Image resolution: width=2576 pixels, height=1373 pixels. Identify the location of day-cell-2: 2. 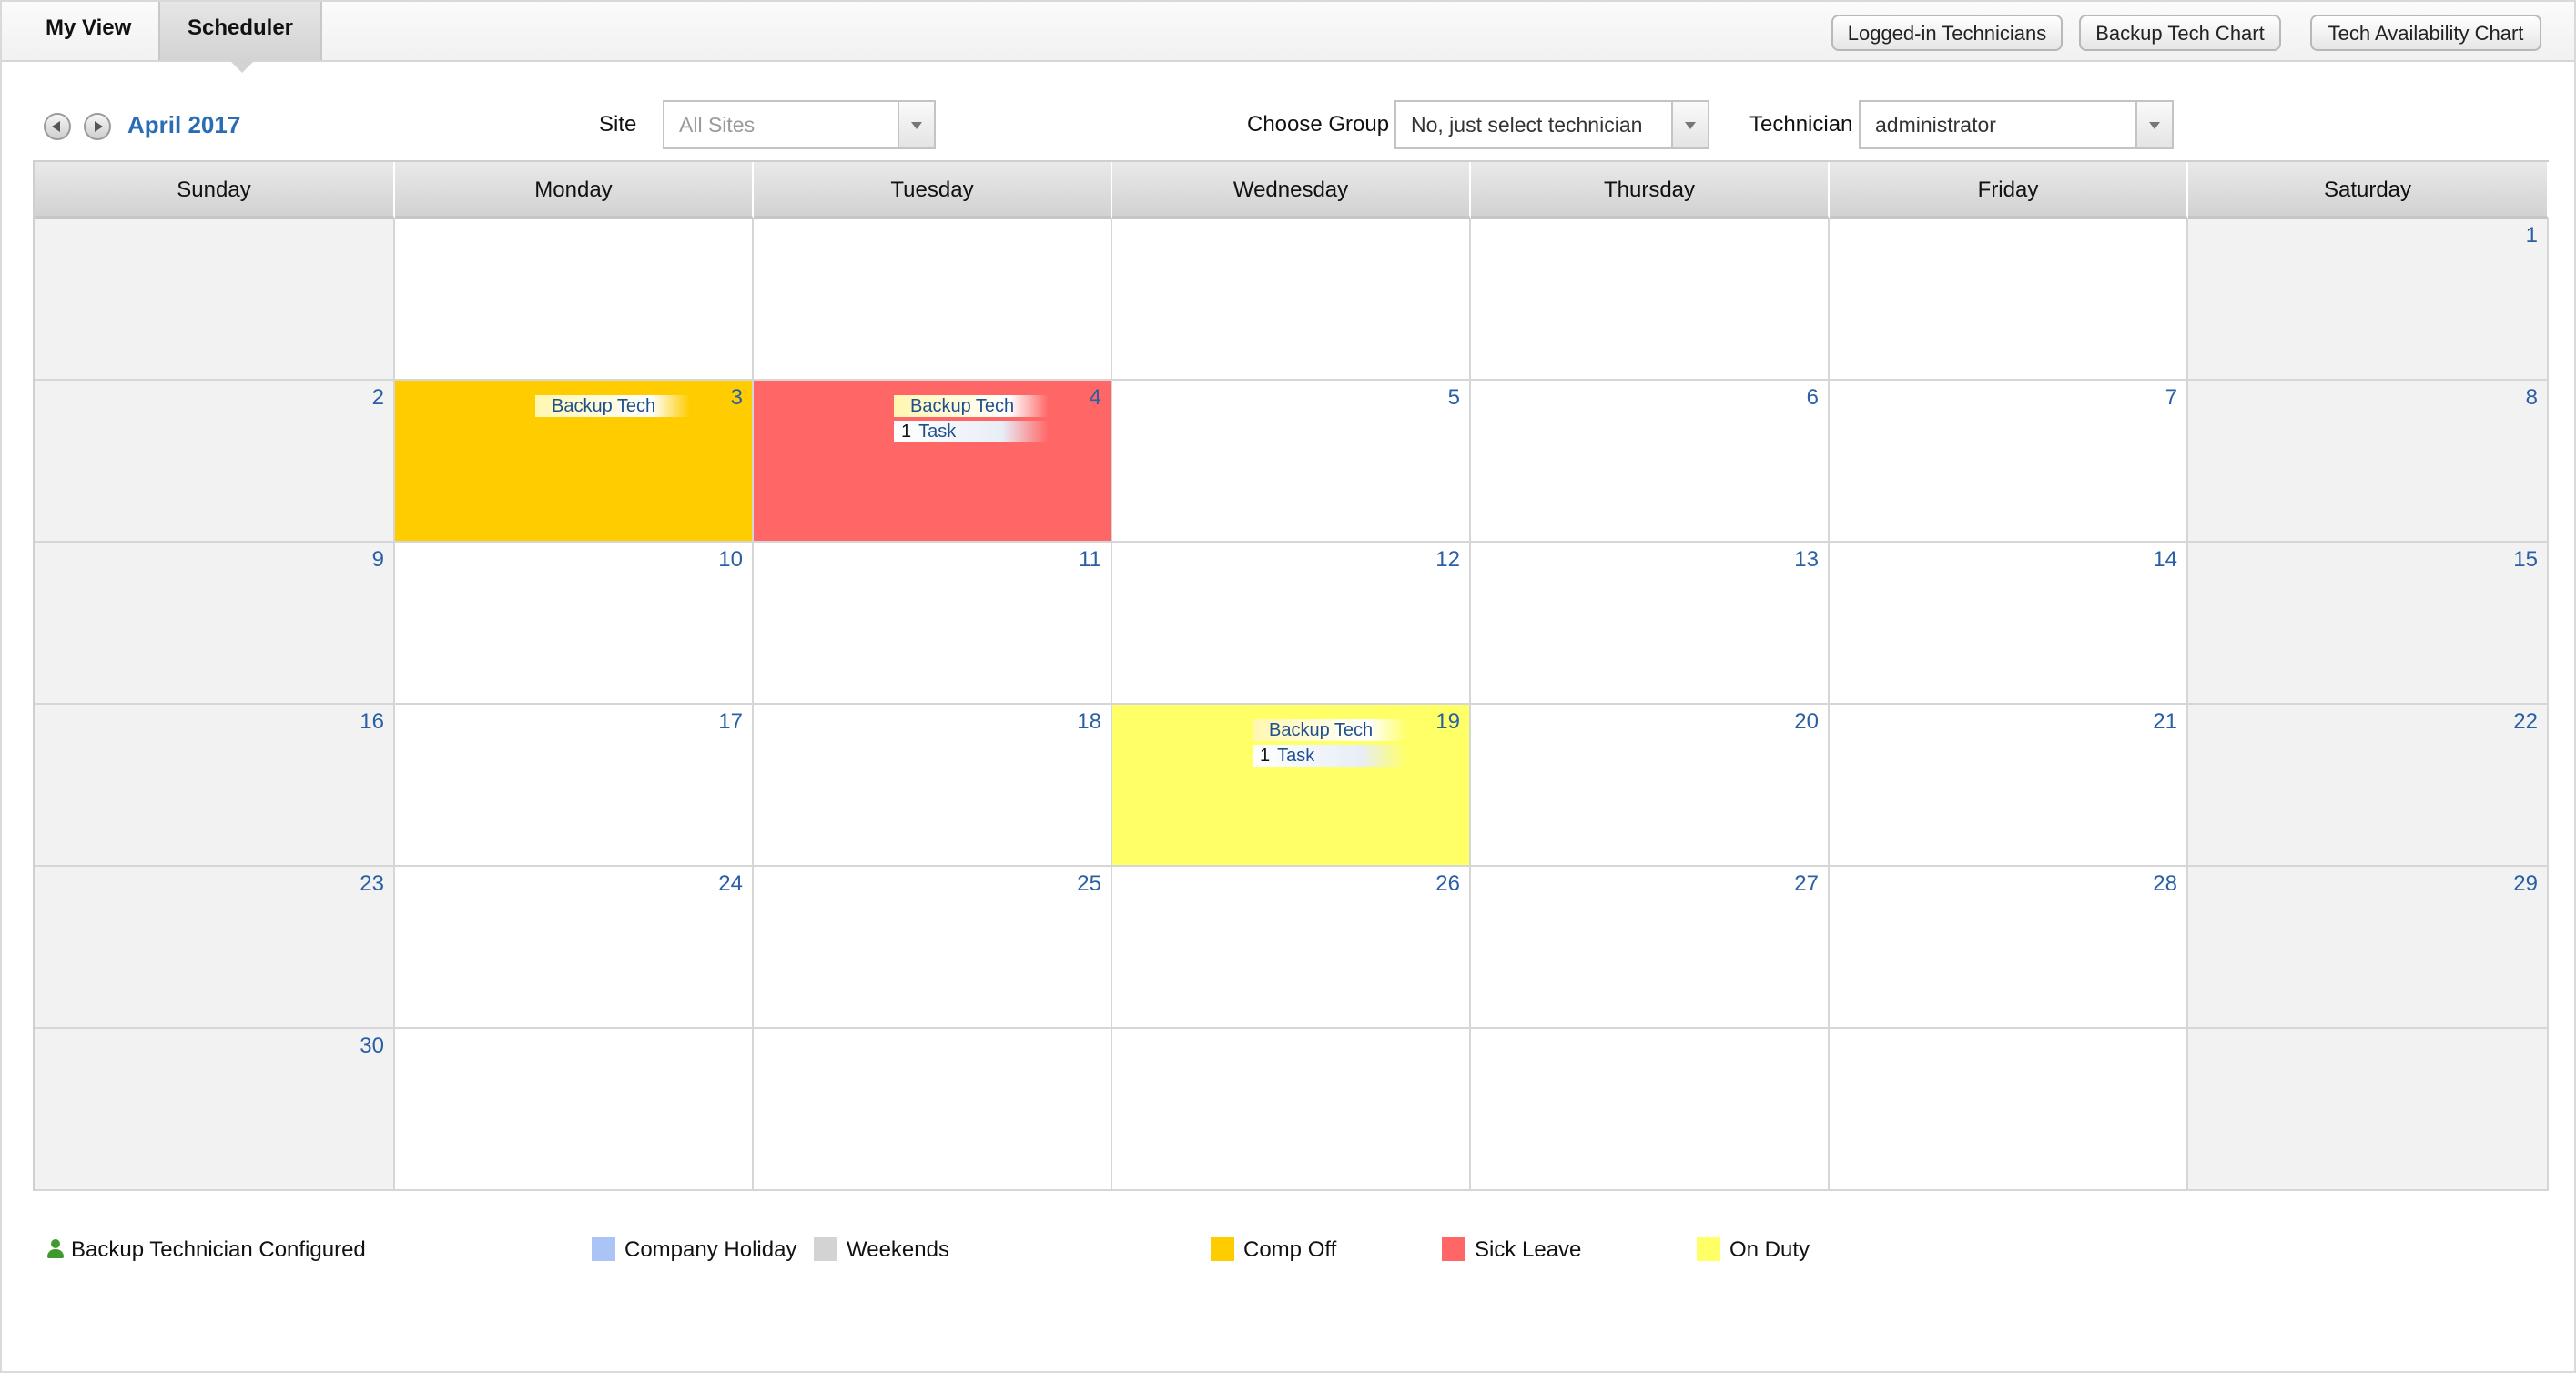
(215, 462).